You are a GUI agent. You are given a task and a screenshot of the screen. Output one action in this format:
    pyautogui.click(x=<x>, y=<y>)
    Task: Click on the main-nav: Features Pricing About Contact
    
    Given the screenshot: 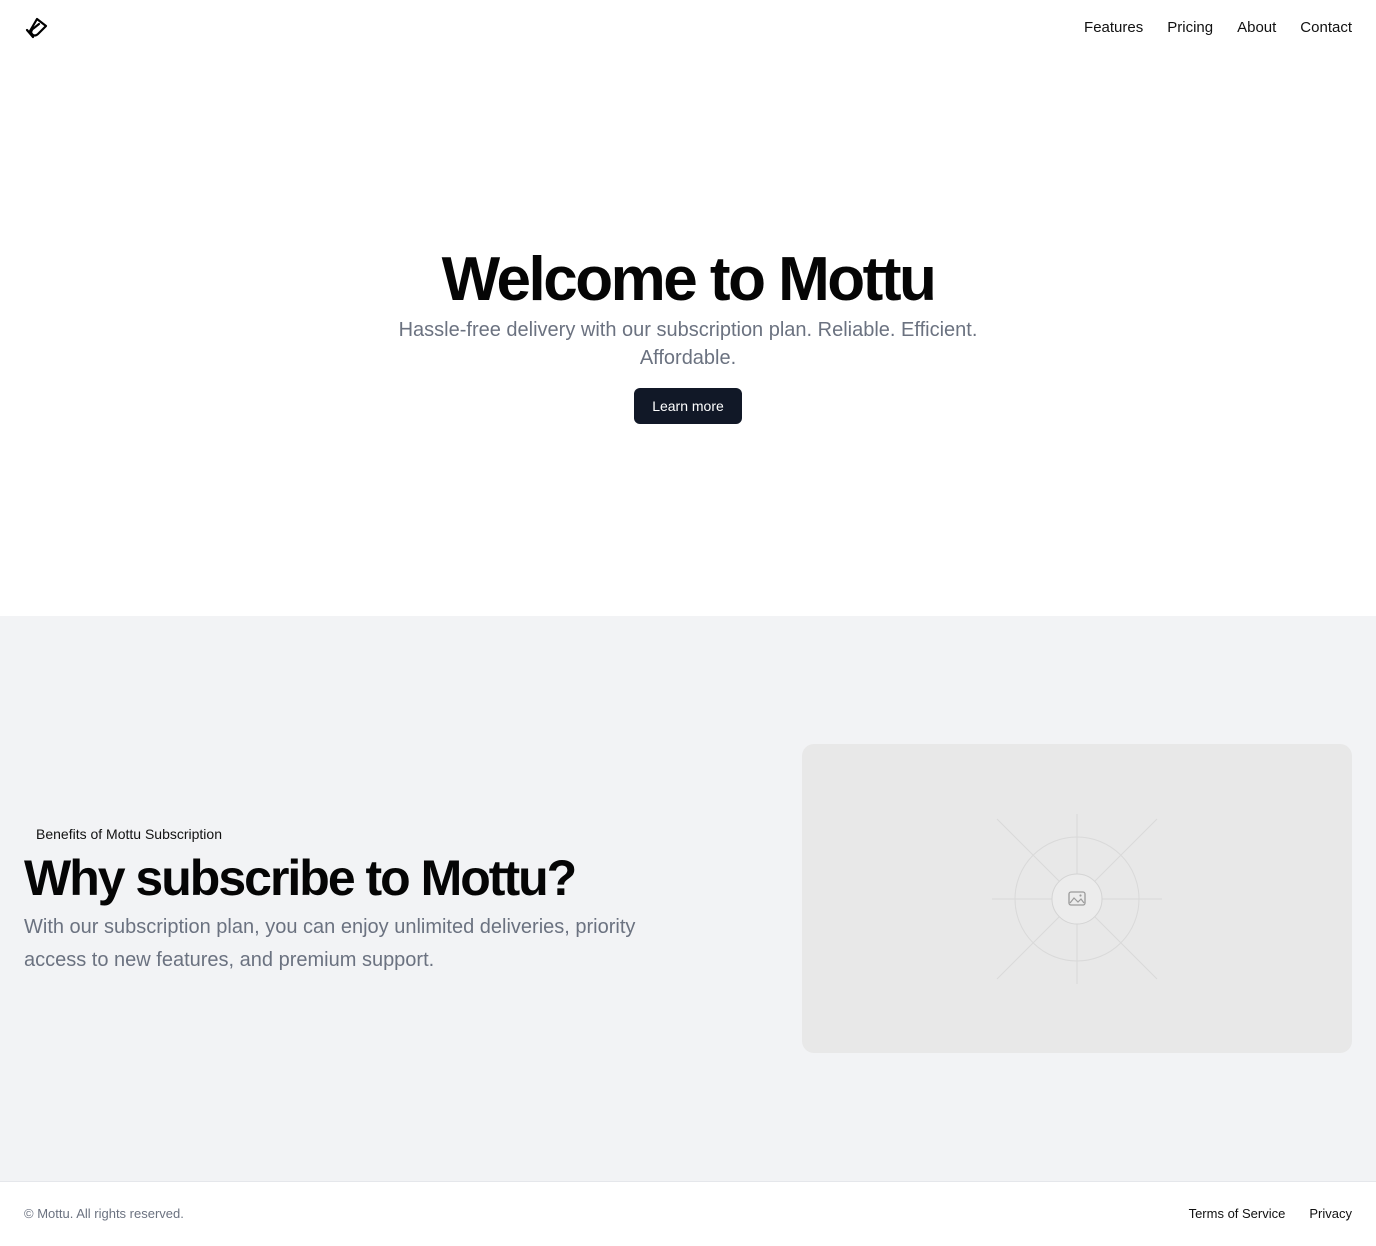 What is the action you would take?
    pyautogui.click(x=1218, y=28)
    